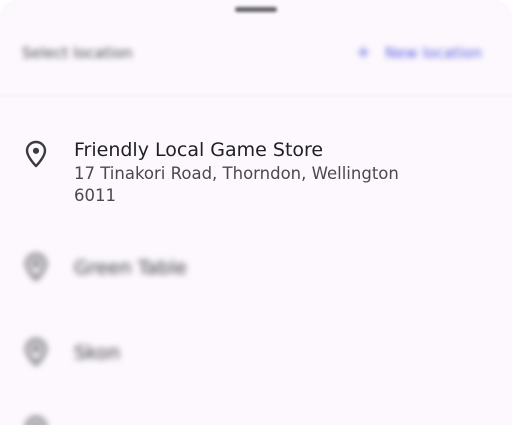  I want to click on sheet-title: Select location, so click(77, 53).